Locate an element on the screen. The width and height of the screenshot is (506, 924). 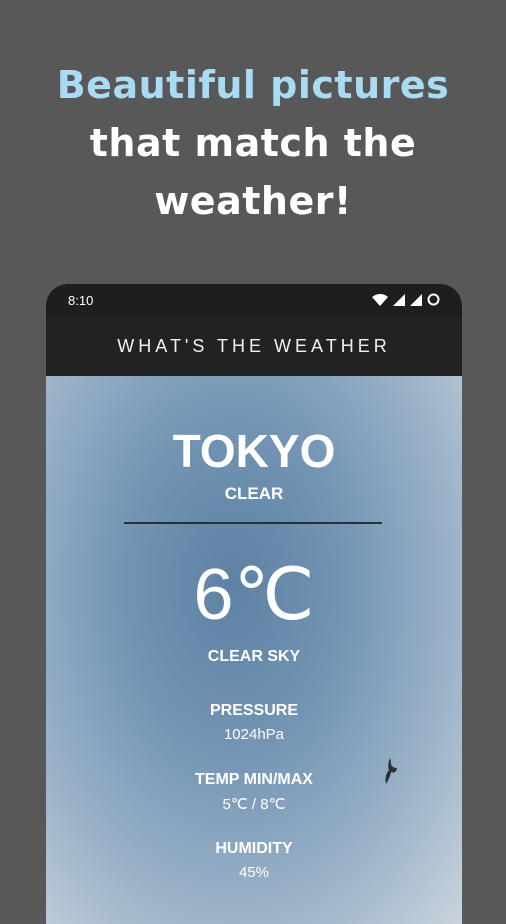
humidity-label: HUMIDITY is located at coordinates (254, 848).